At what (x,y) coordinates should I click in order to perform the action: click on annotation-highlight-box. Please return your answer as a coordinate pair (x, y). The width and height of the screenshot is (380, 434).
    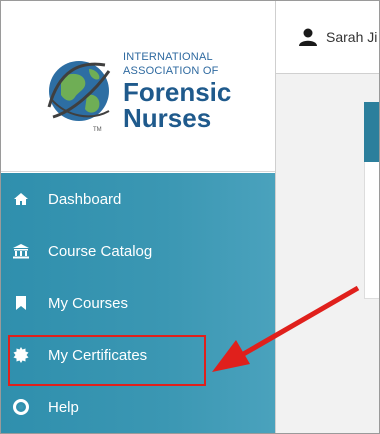
    Looking at the image, I should click on (107, 360).